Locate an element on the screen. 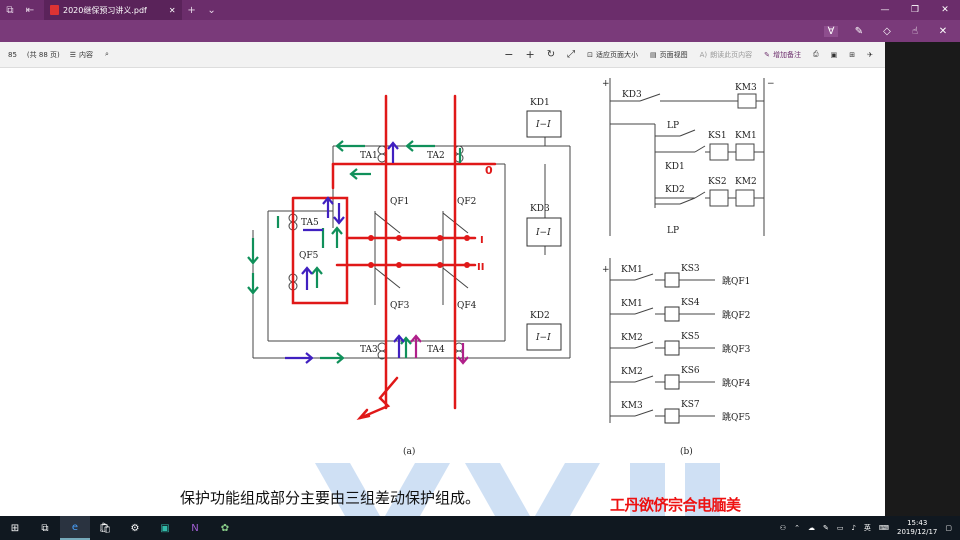  rotate-button: ↻ is located at coordinates (551, 54).